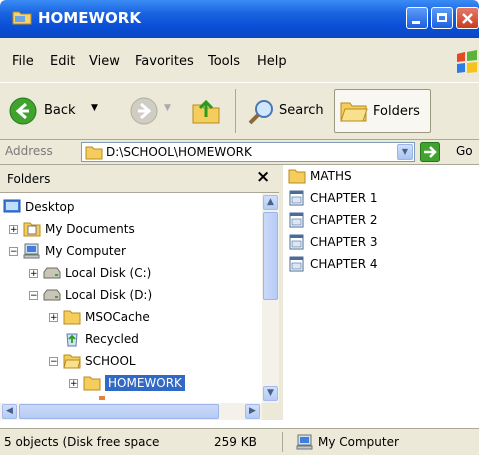 Image resolution: width=479 pixels, height=455 pixels. Describe the element at coordinates (430, 152) in the screenshot. I see `go-arrow-icon` at that location.